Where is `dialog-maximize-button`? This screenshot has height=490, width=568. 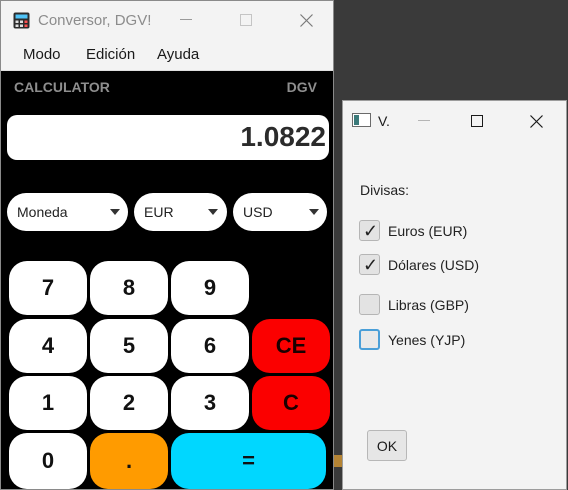 dialog-maximize-button is located at coordinates (477, 121).